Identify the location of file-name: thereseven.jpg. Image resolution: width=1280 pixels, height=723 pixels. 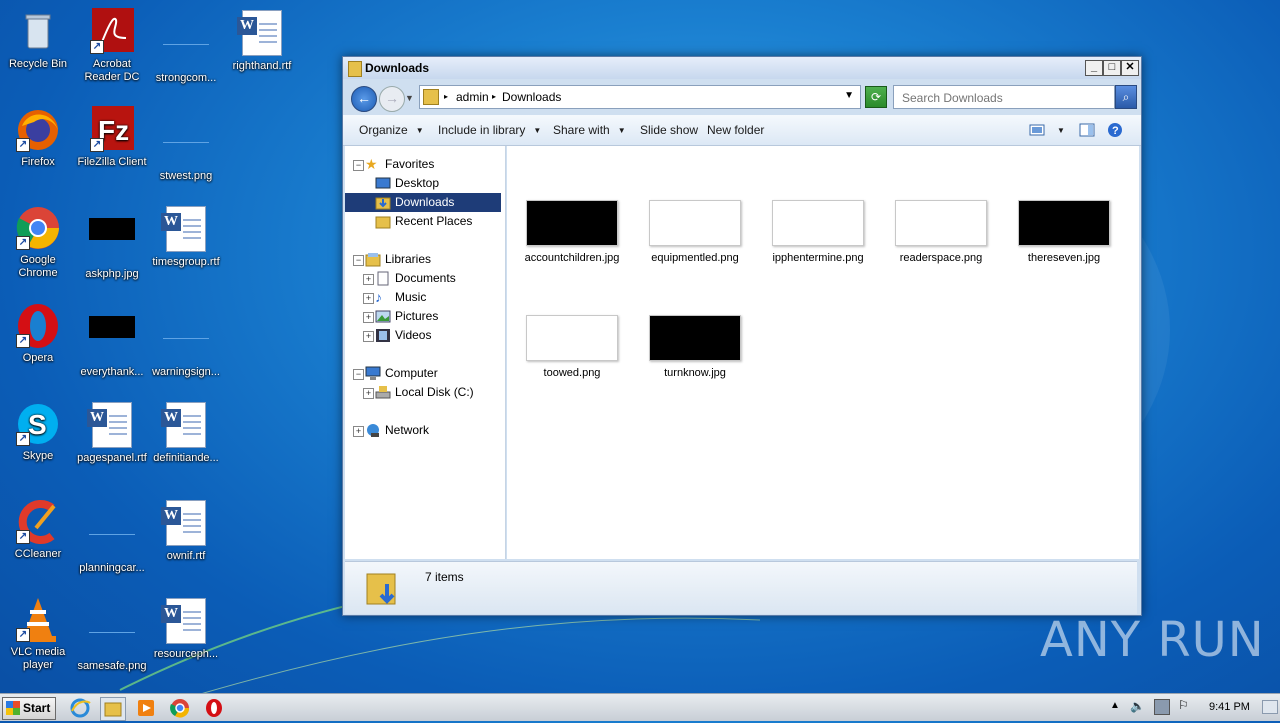
(1064, 258).